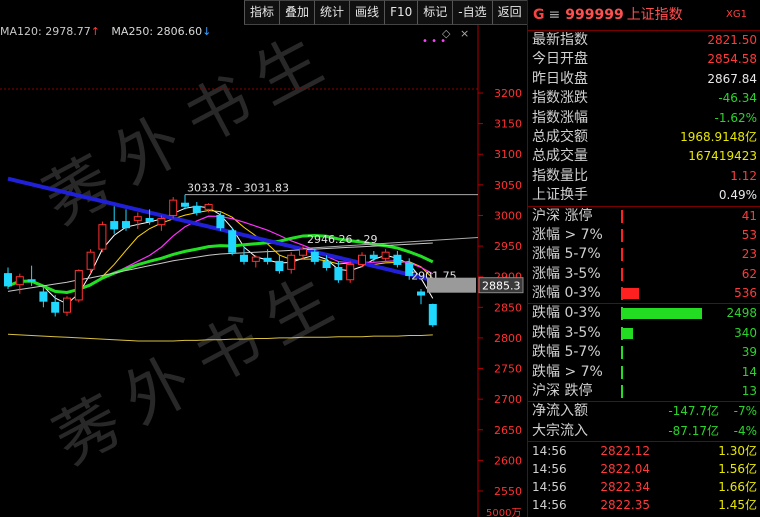  What do you see at coordinates (288, 72) in the screenshot?
I see `watermark-char: 生` at bounding box center [288, 72].